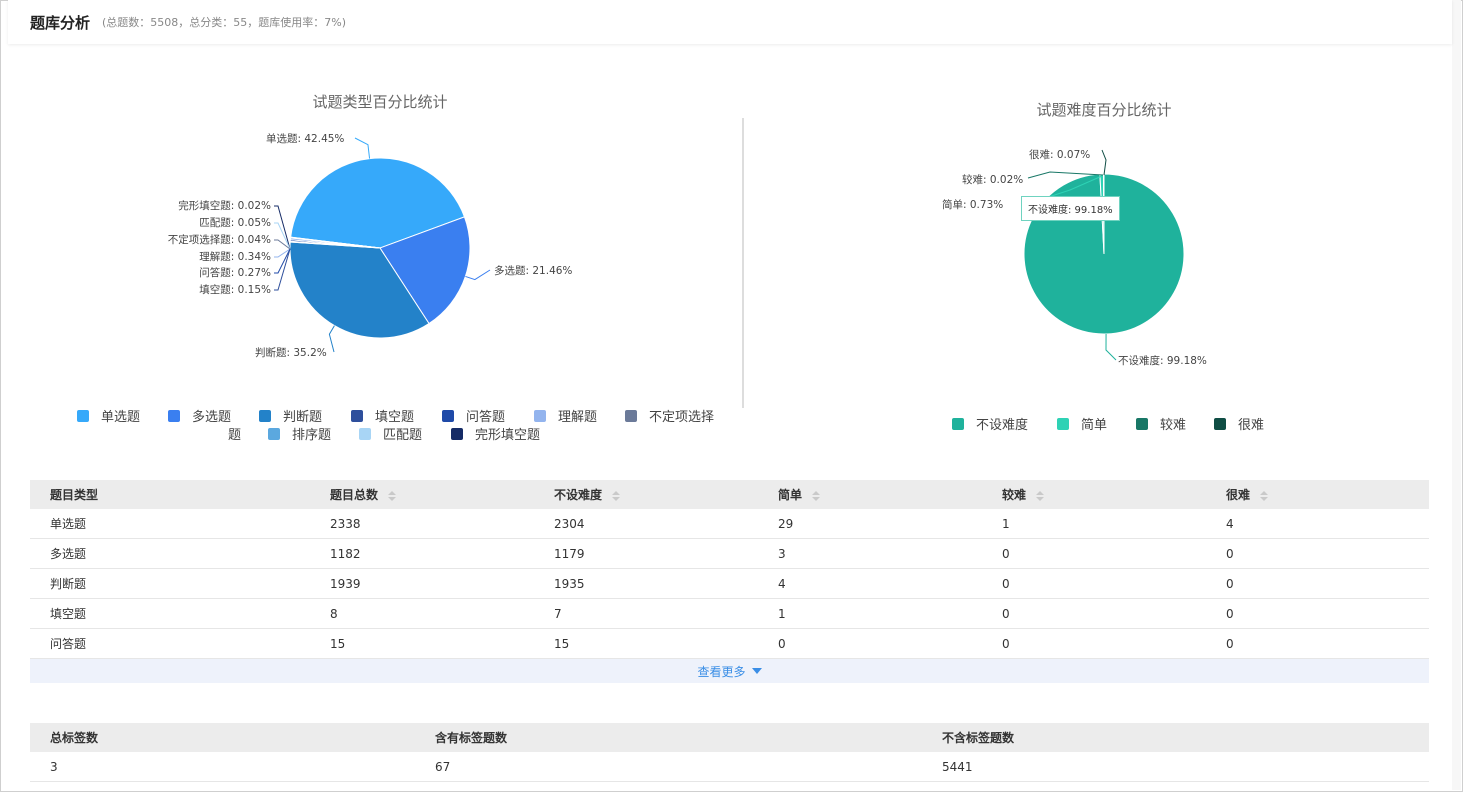 The width and height of the screenshot is (1463, 792). I want to click on legend-label: 题, so click(235, 435).